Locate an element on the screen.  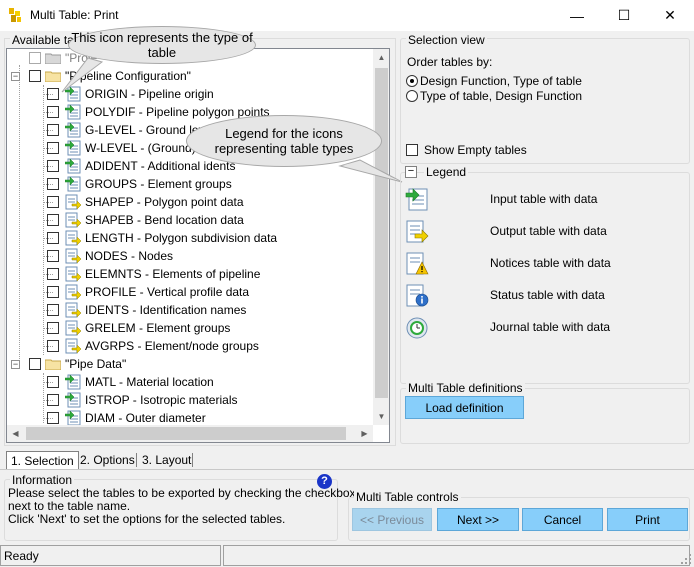
tree-table-item: PROFILE - Vertical profile data is located at coordinates (128, 292).